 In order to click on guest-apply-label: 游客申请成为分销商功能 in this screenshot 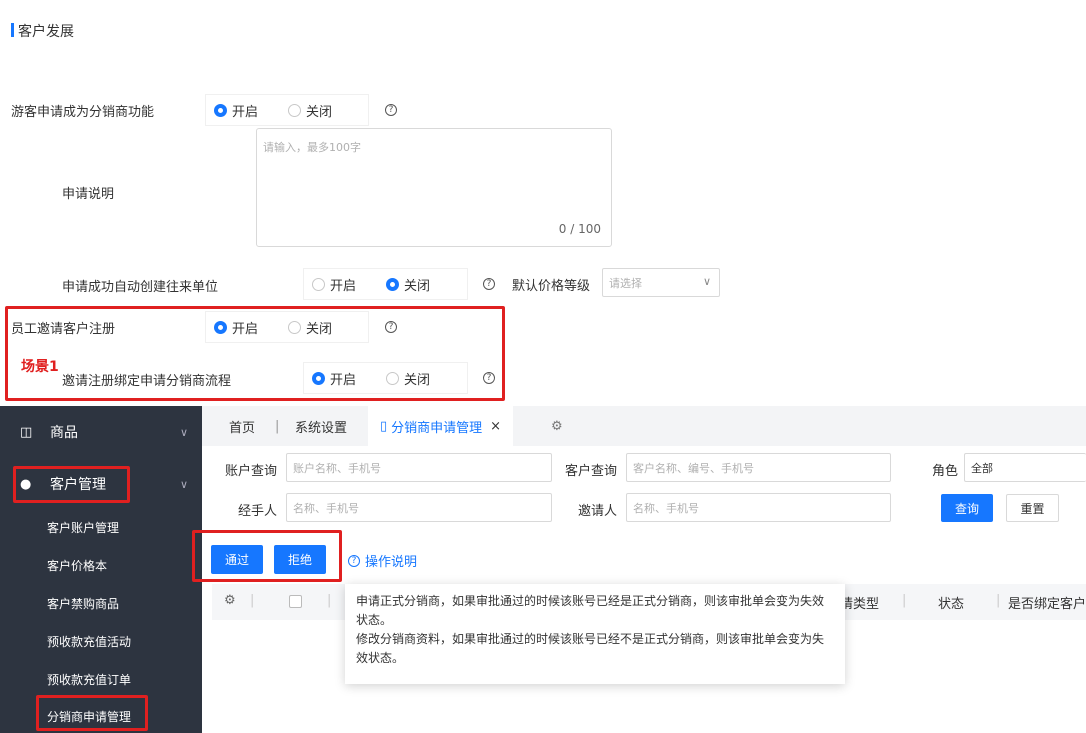, I will do `click(83, 112)`.